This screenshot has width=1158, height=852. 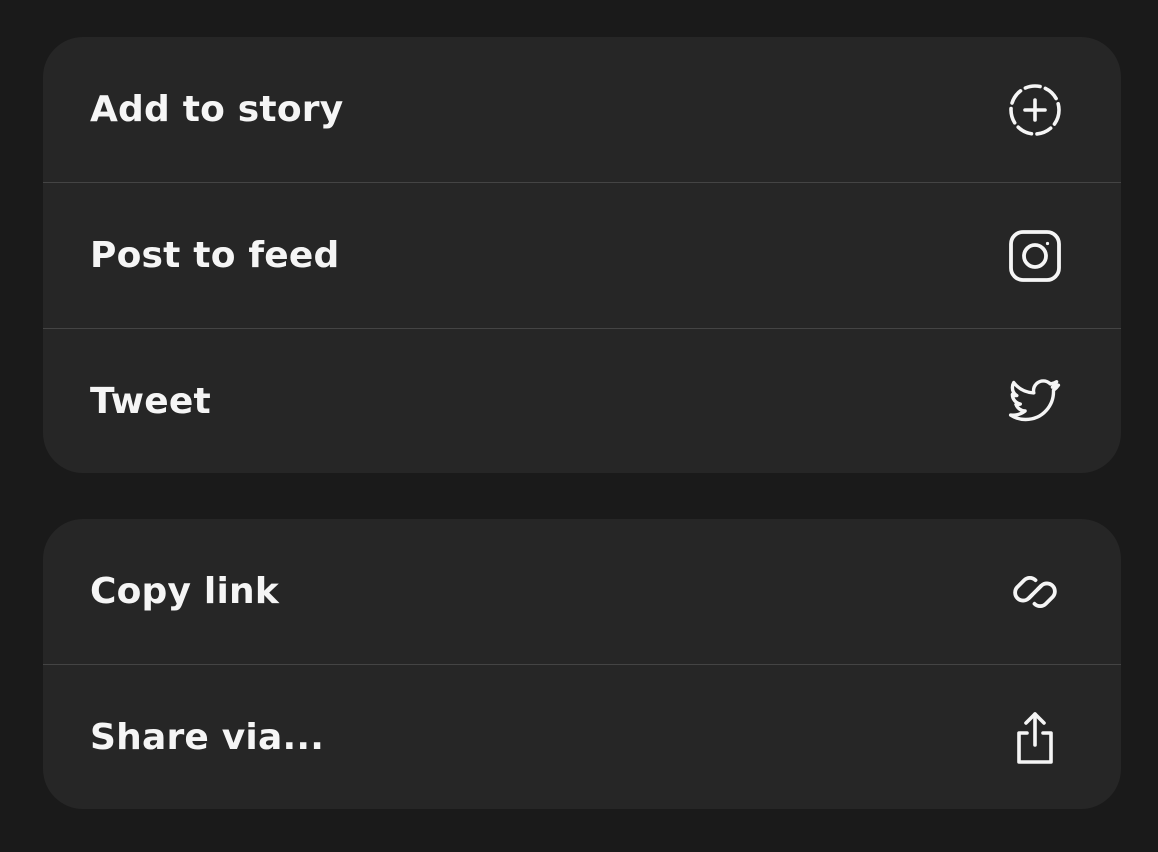 I want to click on link-icon, so click(x=1035, y=592).